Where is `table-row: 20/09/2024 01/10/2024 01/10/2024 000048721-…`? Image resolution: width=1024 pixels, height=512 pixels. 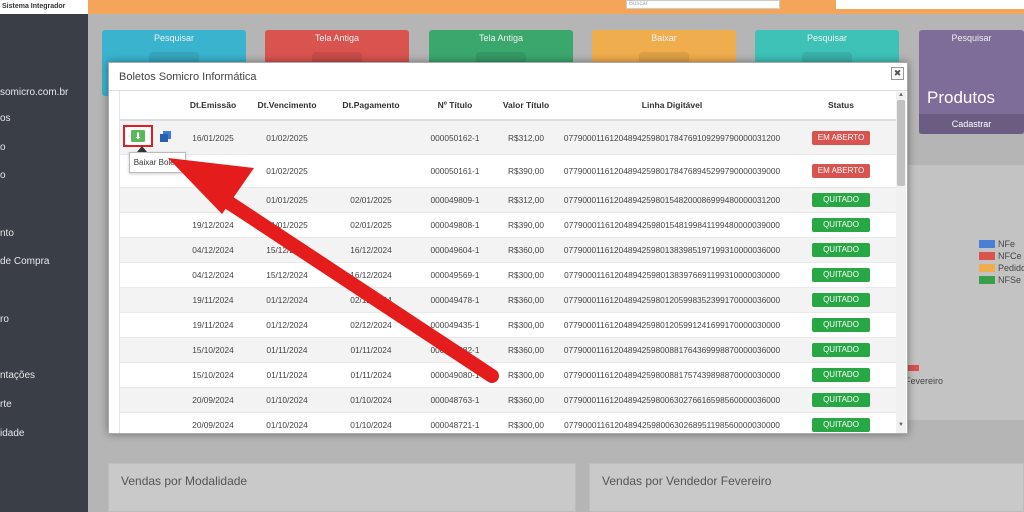 table-row: 20/09/2024 01/10/2024 01/10/2024 000048721-… is located at coordinates (508, 422).